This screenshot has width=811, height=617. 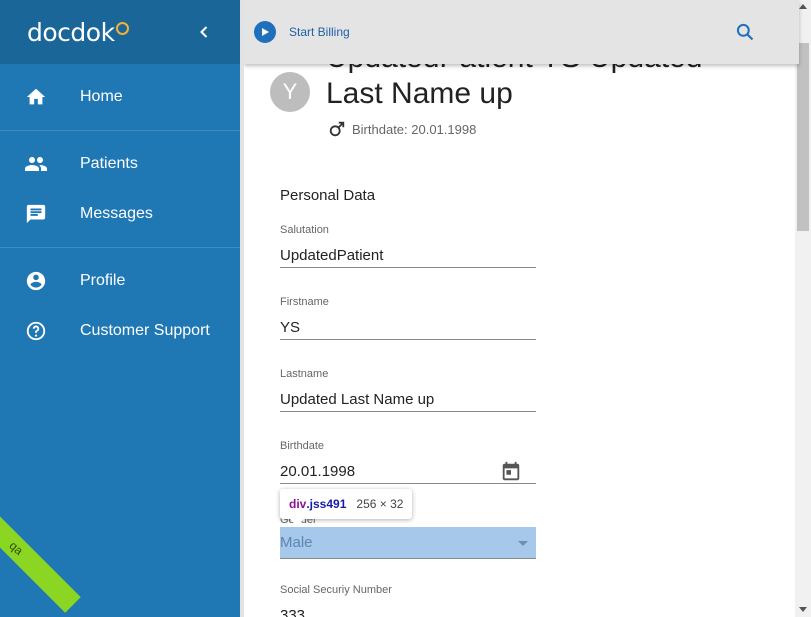 I want to click on firstname-input: YS, so click(x=408, y=327).